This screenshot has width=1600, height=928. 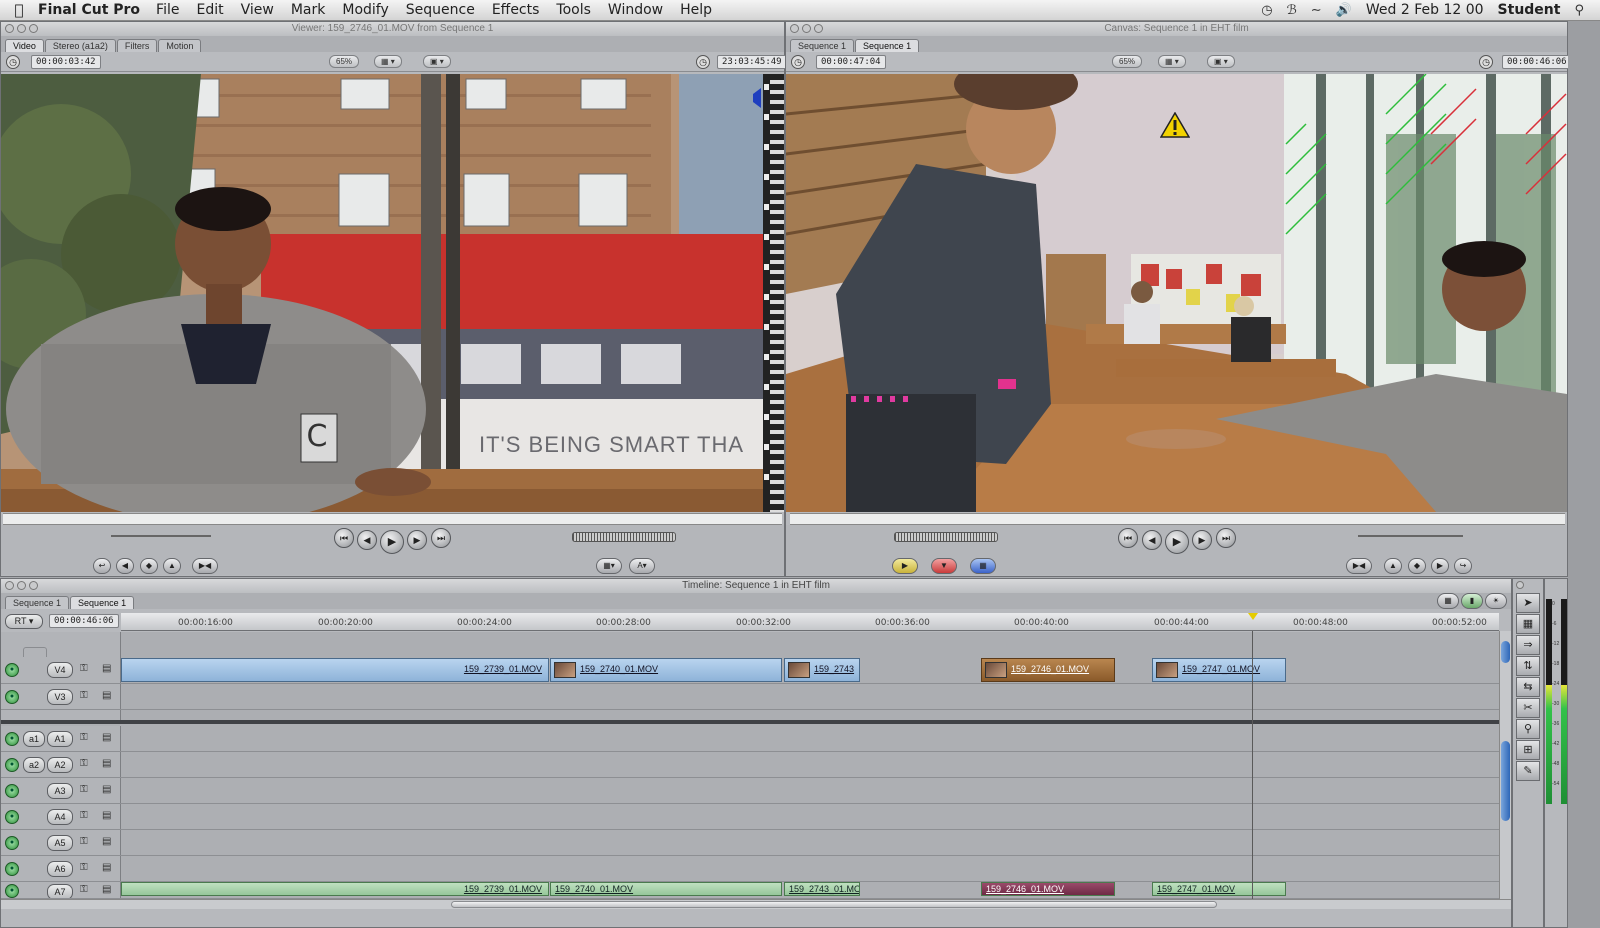 What do you see at coordinates (388, 61) in the screenshot?
I see `viewer-view-popup: ▦ ▾` at bounding box center [388, 61].